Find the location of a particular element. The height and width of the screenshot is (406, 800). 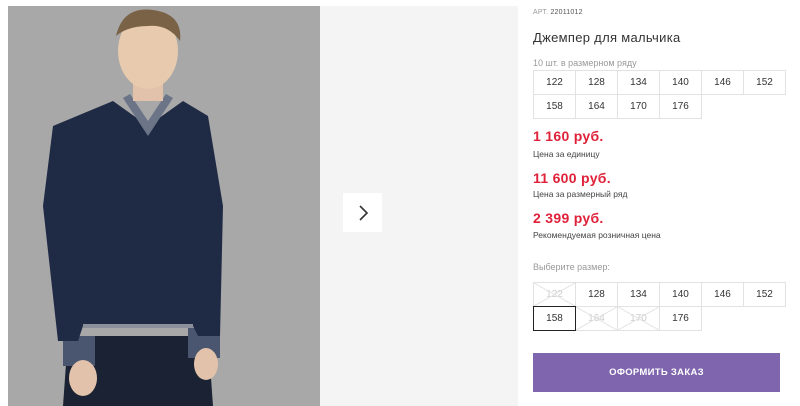

pack-size-cell: 152 is located at coordinates (764, 82).